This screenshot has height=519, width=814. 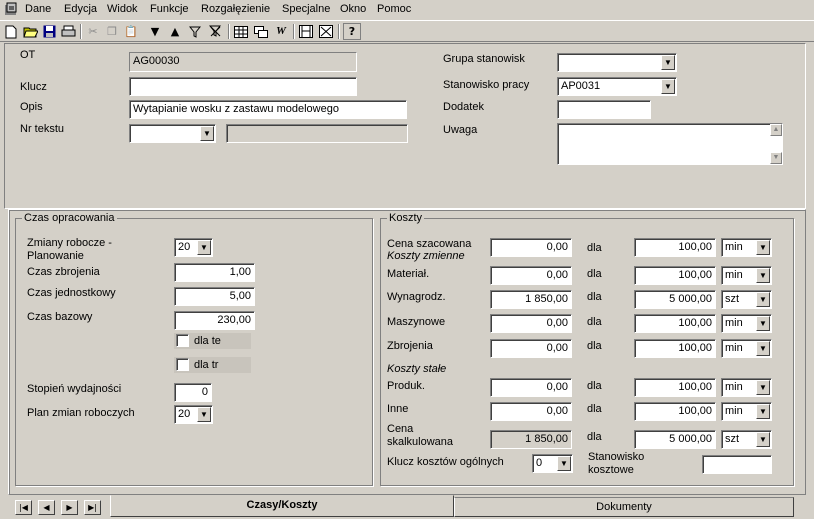 I want to click on dla-te-checkbox, so click(x=182, y=340).